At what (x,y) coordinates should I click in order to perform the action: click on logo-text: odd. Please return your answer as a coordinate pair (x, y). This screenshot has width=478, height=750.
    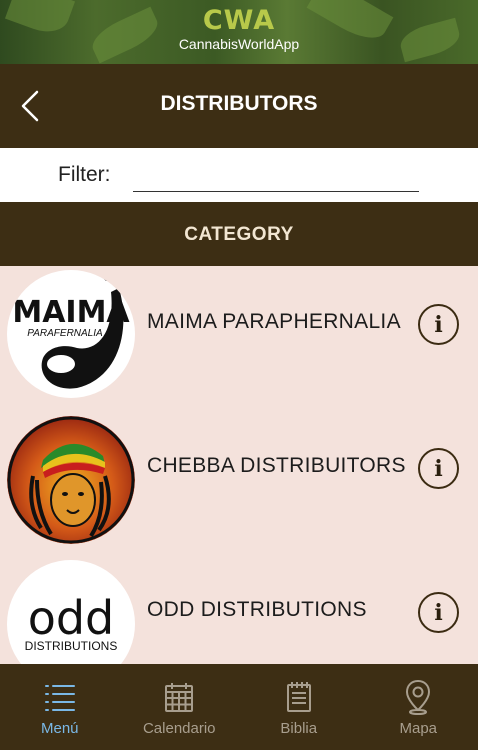
    Looking at the image, I should click on (71, 618).